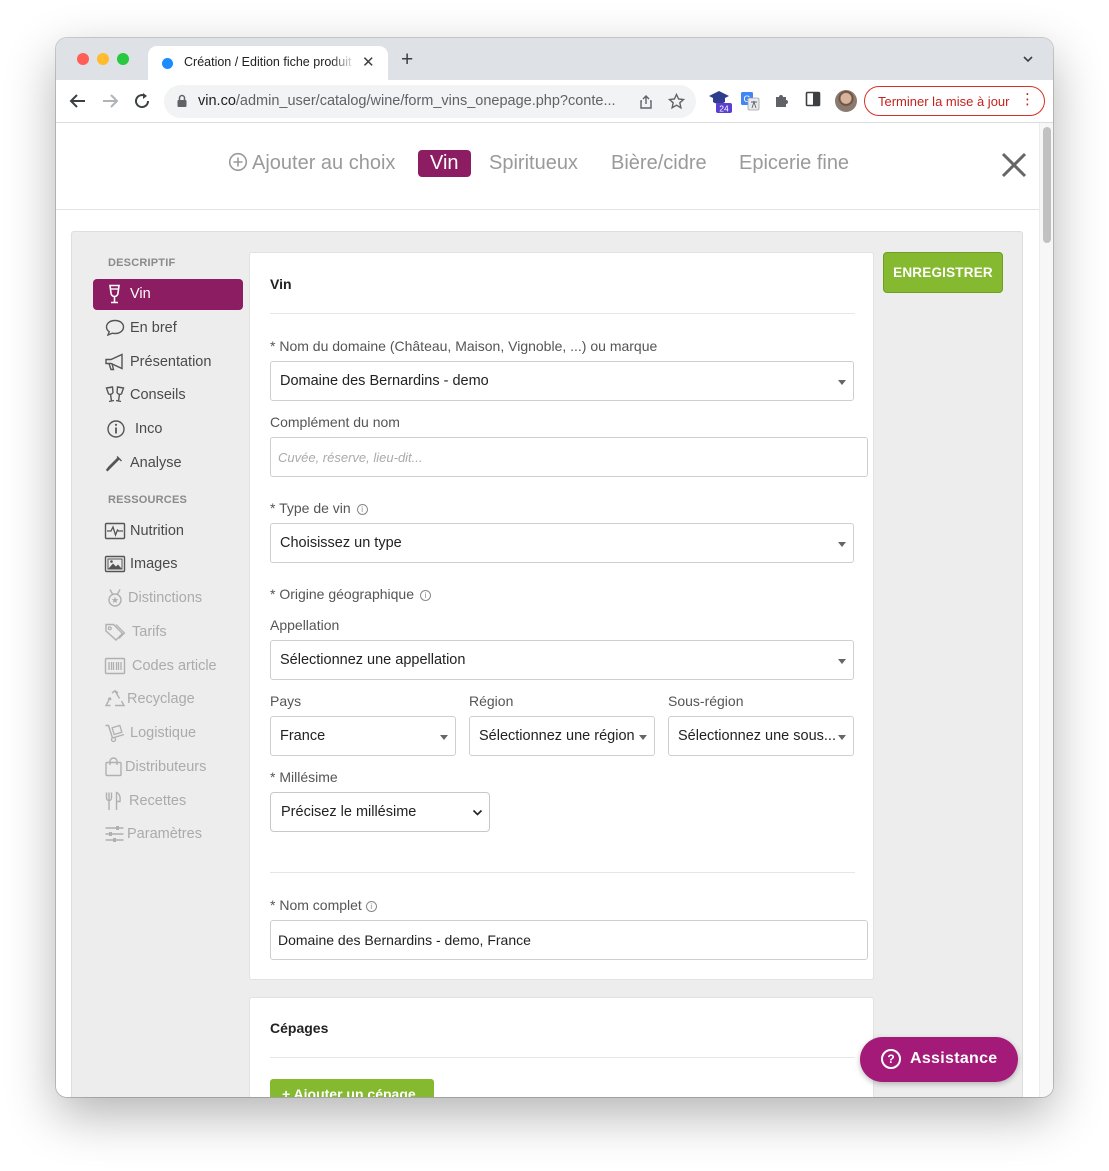 Image resolution: width=1109 pixels, height=1171 pixels. What do you see at coordinates (363, 736) in the screenshot?
I see `pays-select: France` at bounding box center [363, 736].